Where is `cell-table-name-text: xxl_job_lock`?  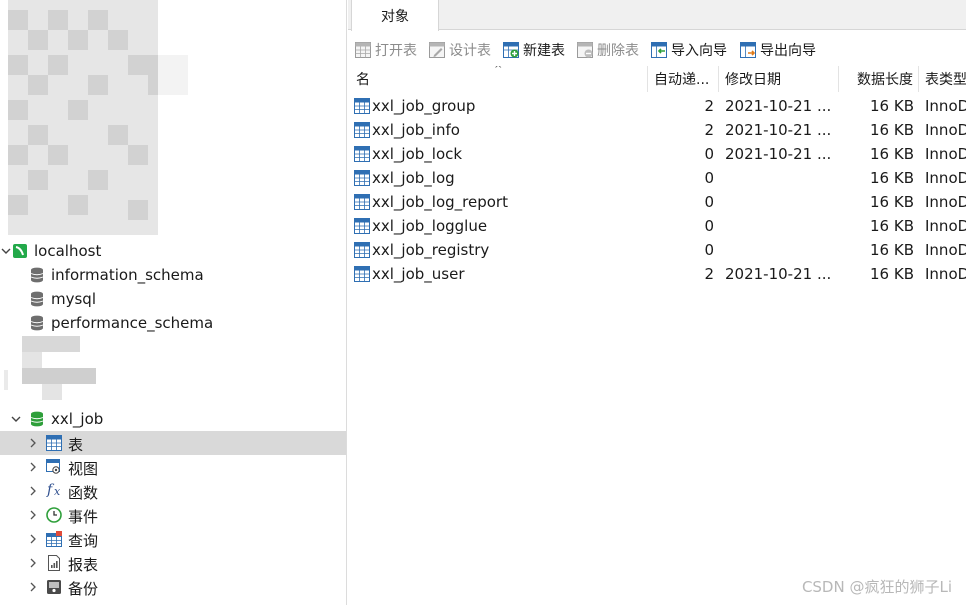
cell-table-name-text: xxl_job_lock is located at coordinates (417, 154).